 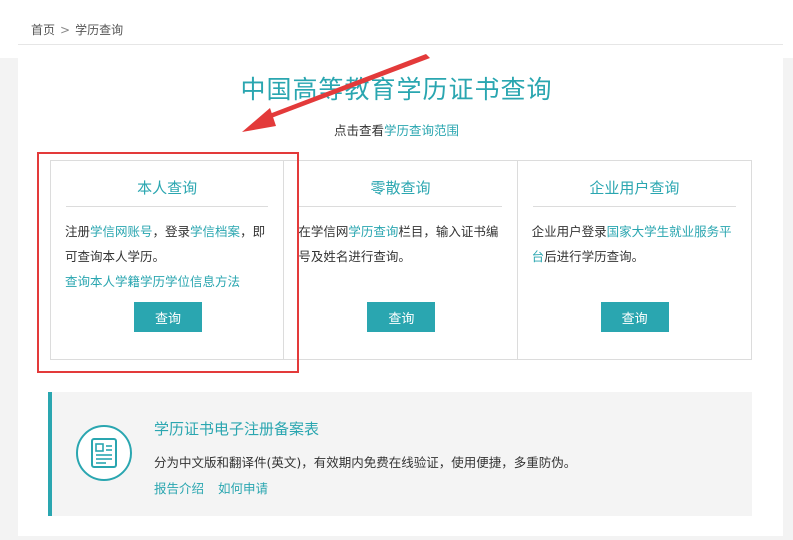 What do you see at coordinates (99, 30) in the screenshot?
I see `breadcrumb-current: 学历查询` at bounding box center [99, 30].